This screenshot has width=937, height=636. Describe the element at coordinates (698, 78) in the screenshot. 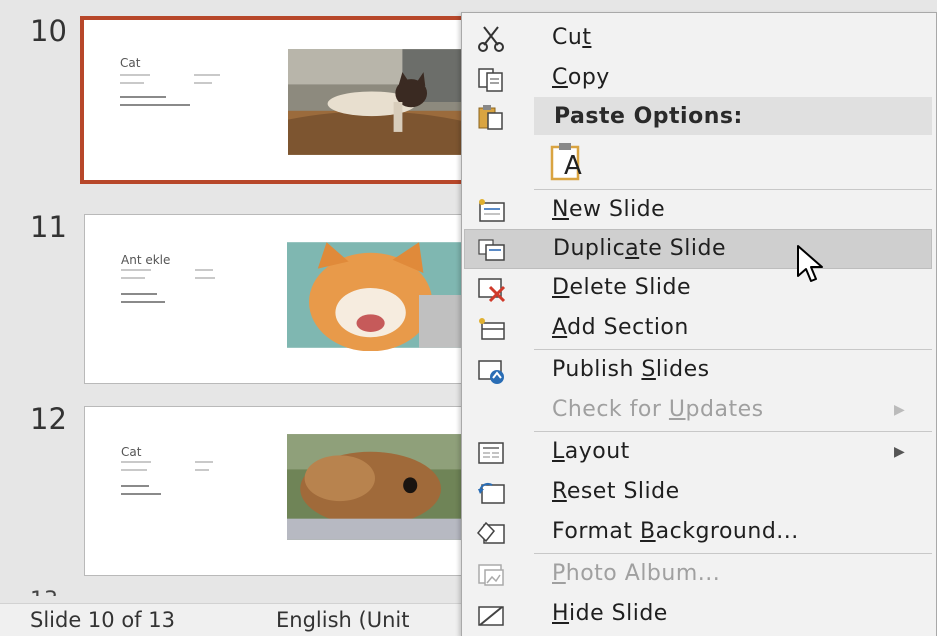

I see `menu-item-copy: Copy` at that location.